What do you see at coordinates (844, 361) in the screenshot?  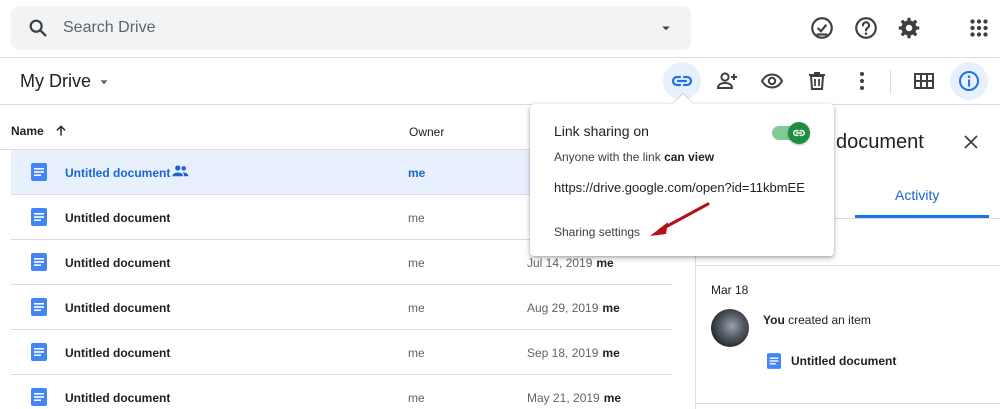 I see `activity-item-name: Untitled document` at bounding box center [844, 361].